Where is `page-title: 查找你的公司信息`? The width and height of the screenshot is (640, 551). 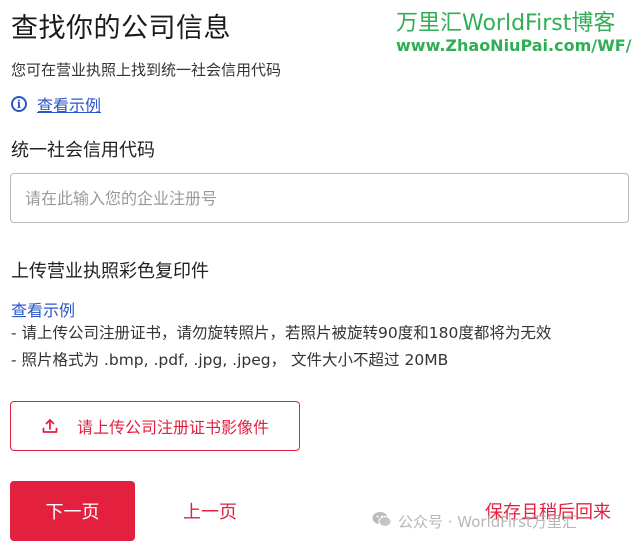
page-title: 查找你的公司信息 is located at coordinates (121, 28).